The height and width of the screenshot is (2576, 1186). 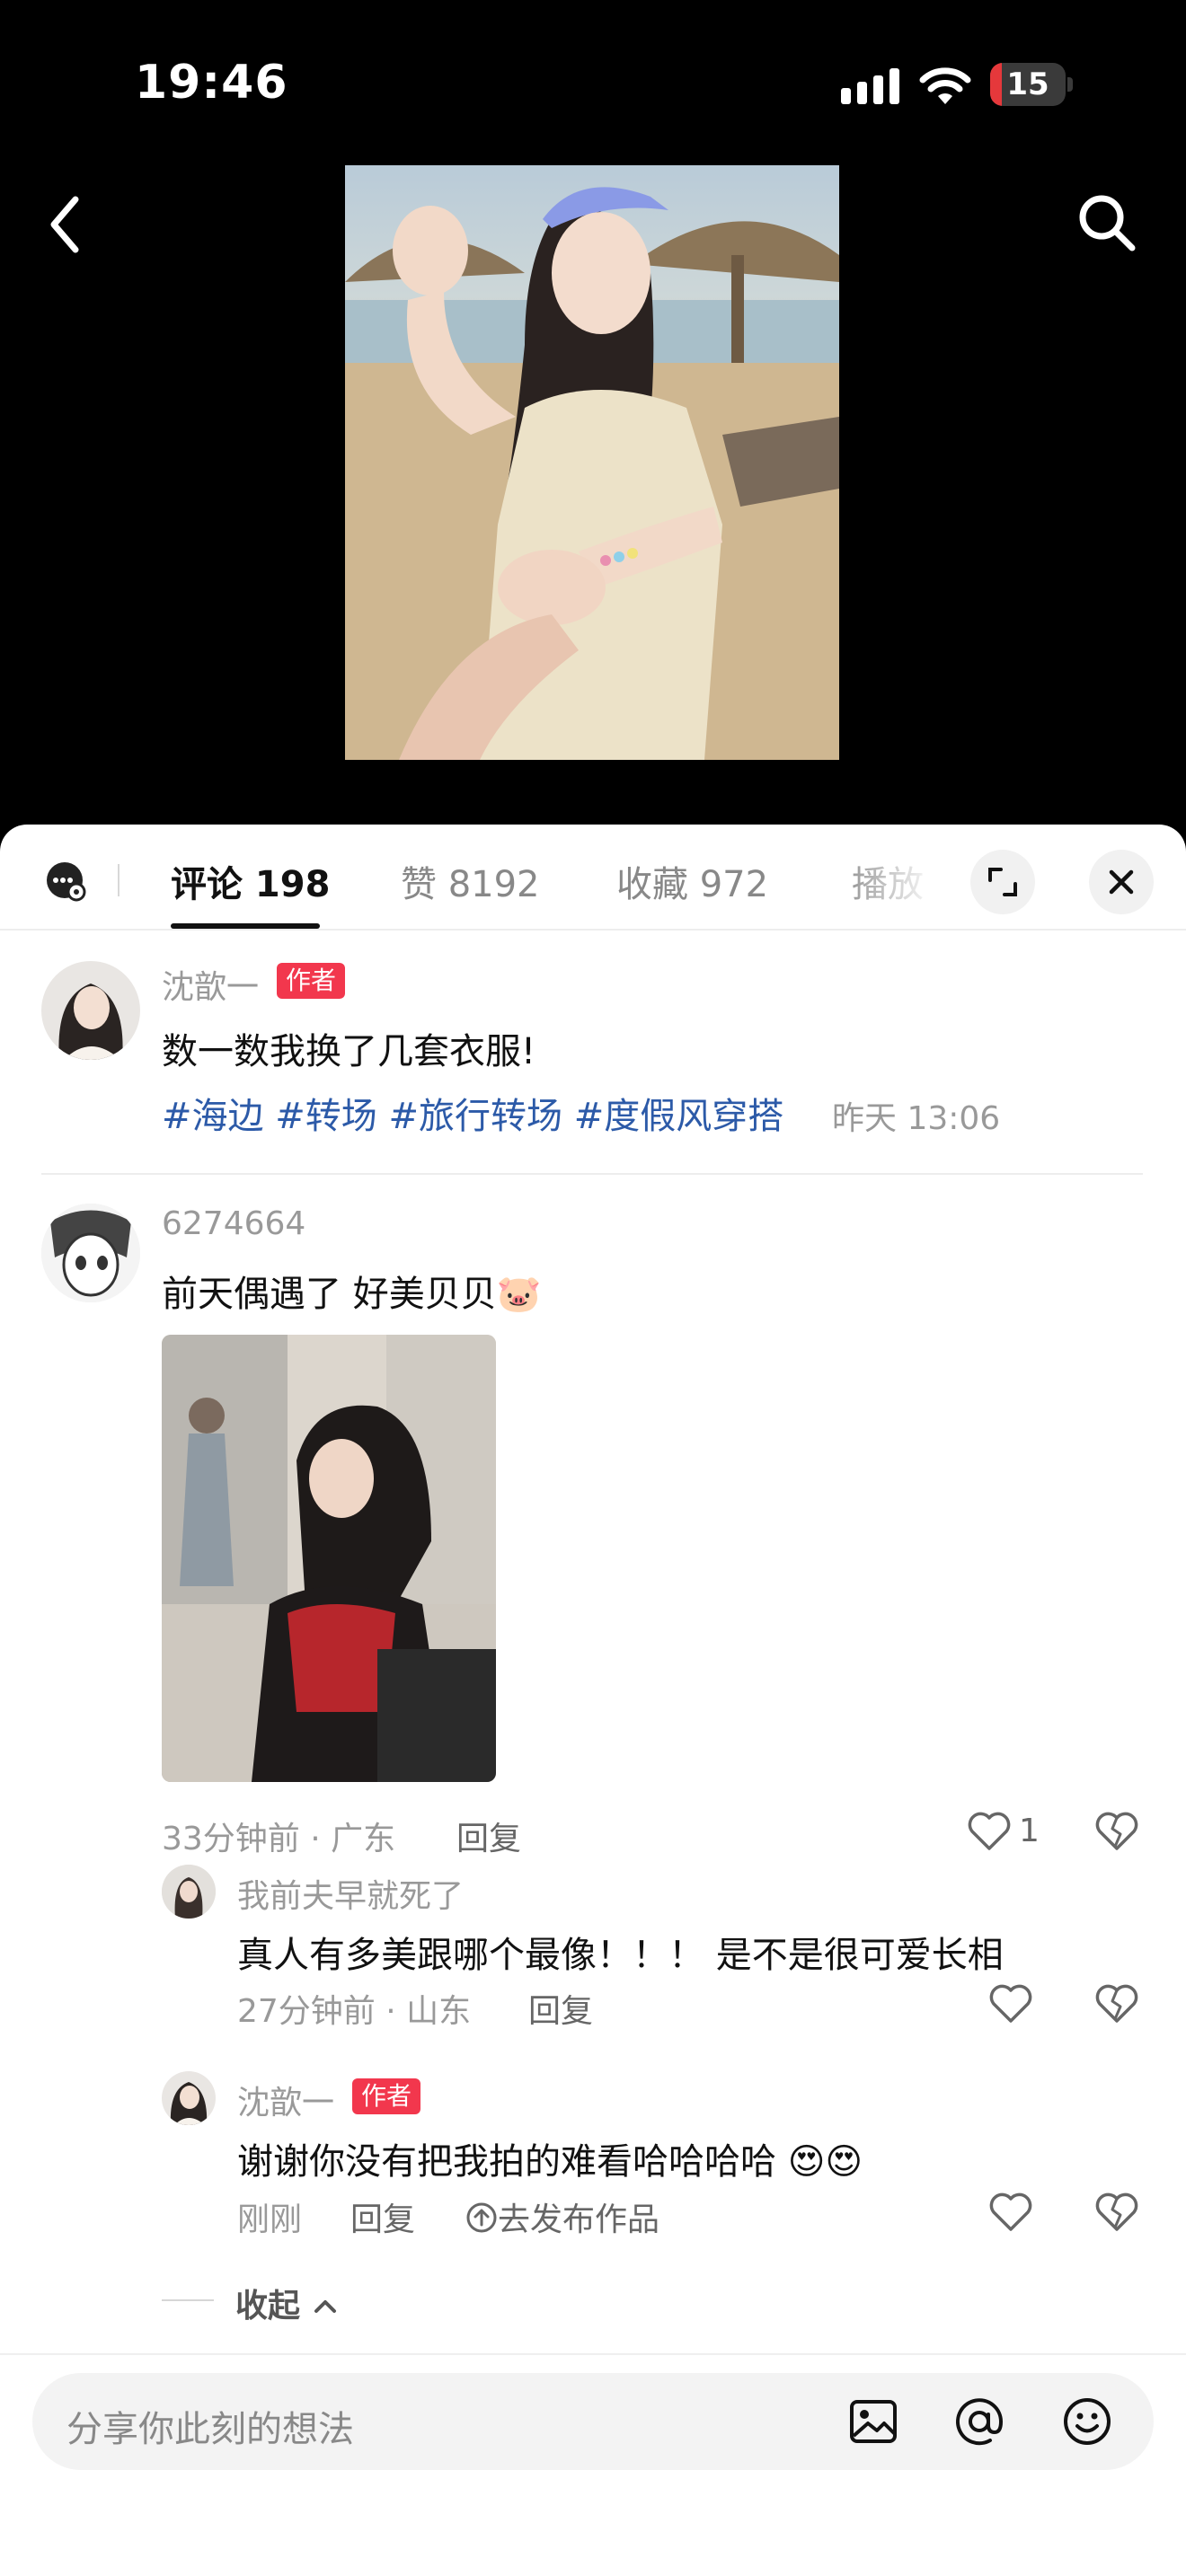 I want to click on post-hashtags: #海边 #转场 #旅行转场 #度假风穿搭, so click(x=472, y=1113).